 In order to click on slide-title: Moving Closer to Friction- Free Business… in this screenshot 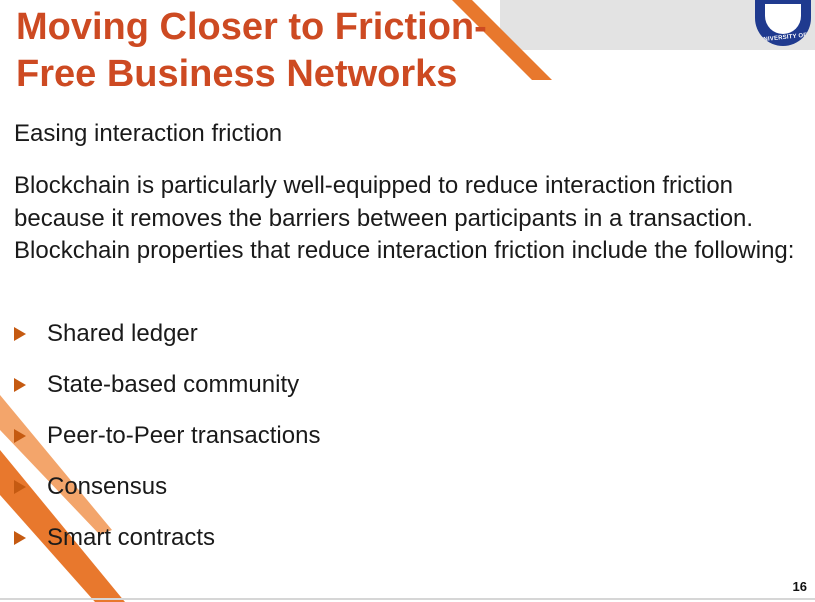, I will do `click(251, 51)`.